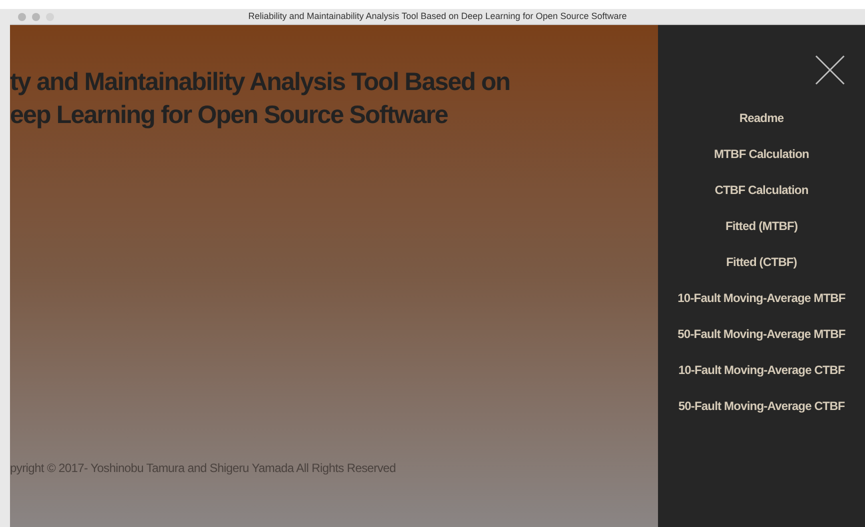 The height and width of the screenshot is (527, 865). I want to click on close-window-button, so click(22, 17).